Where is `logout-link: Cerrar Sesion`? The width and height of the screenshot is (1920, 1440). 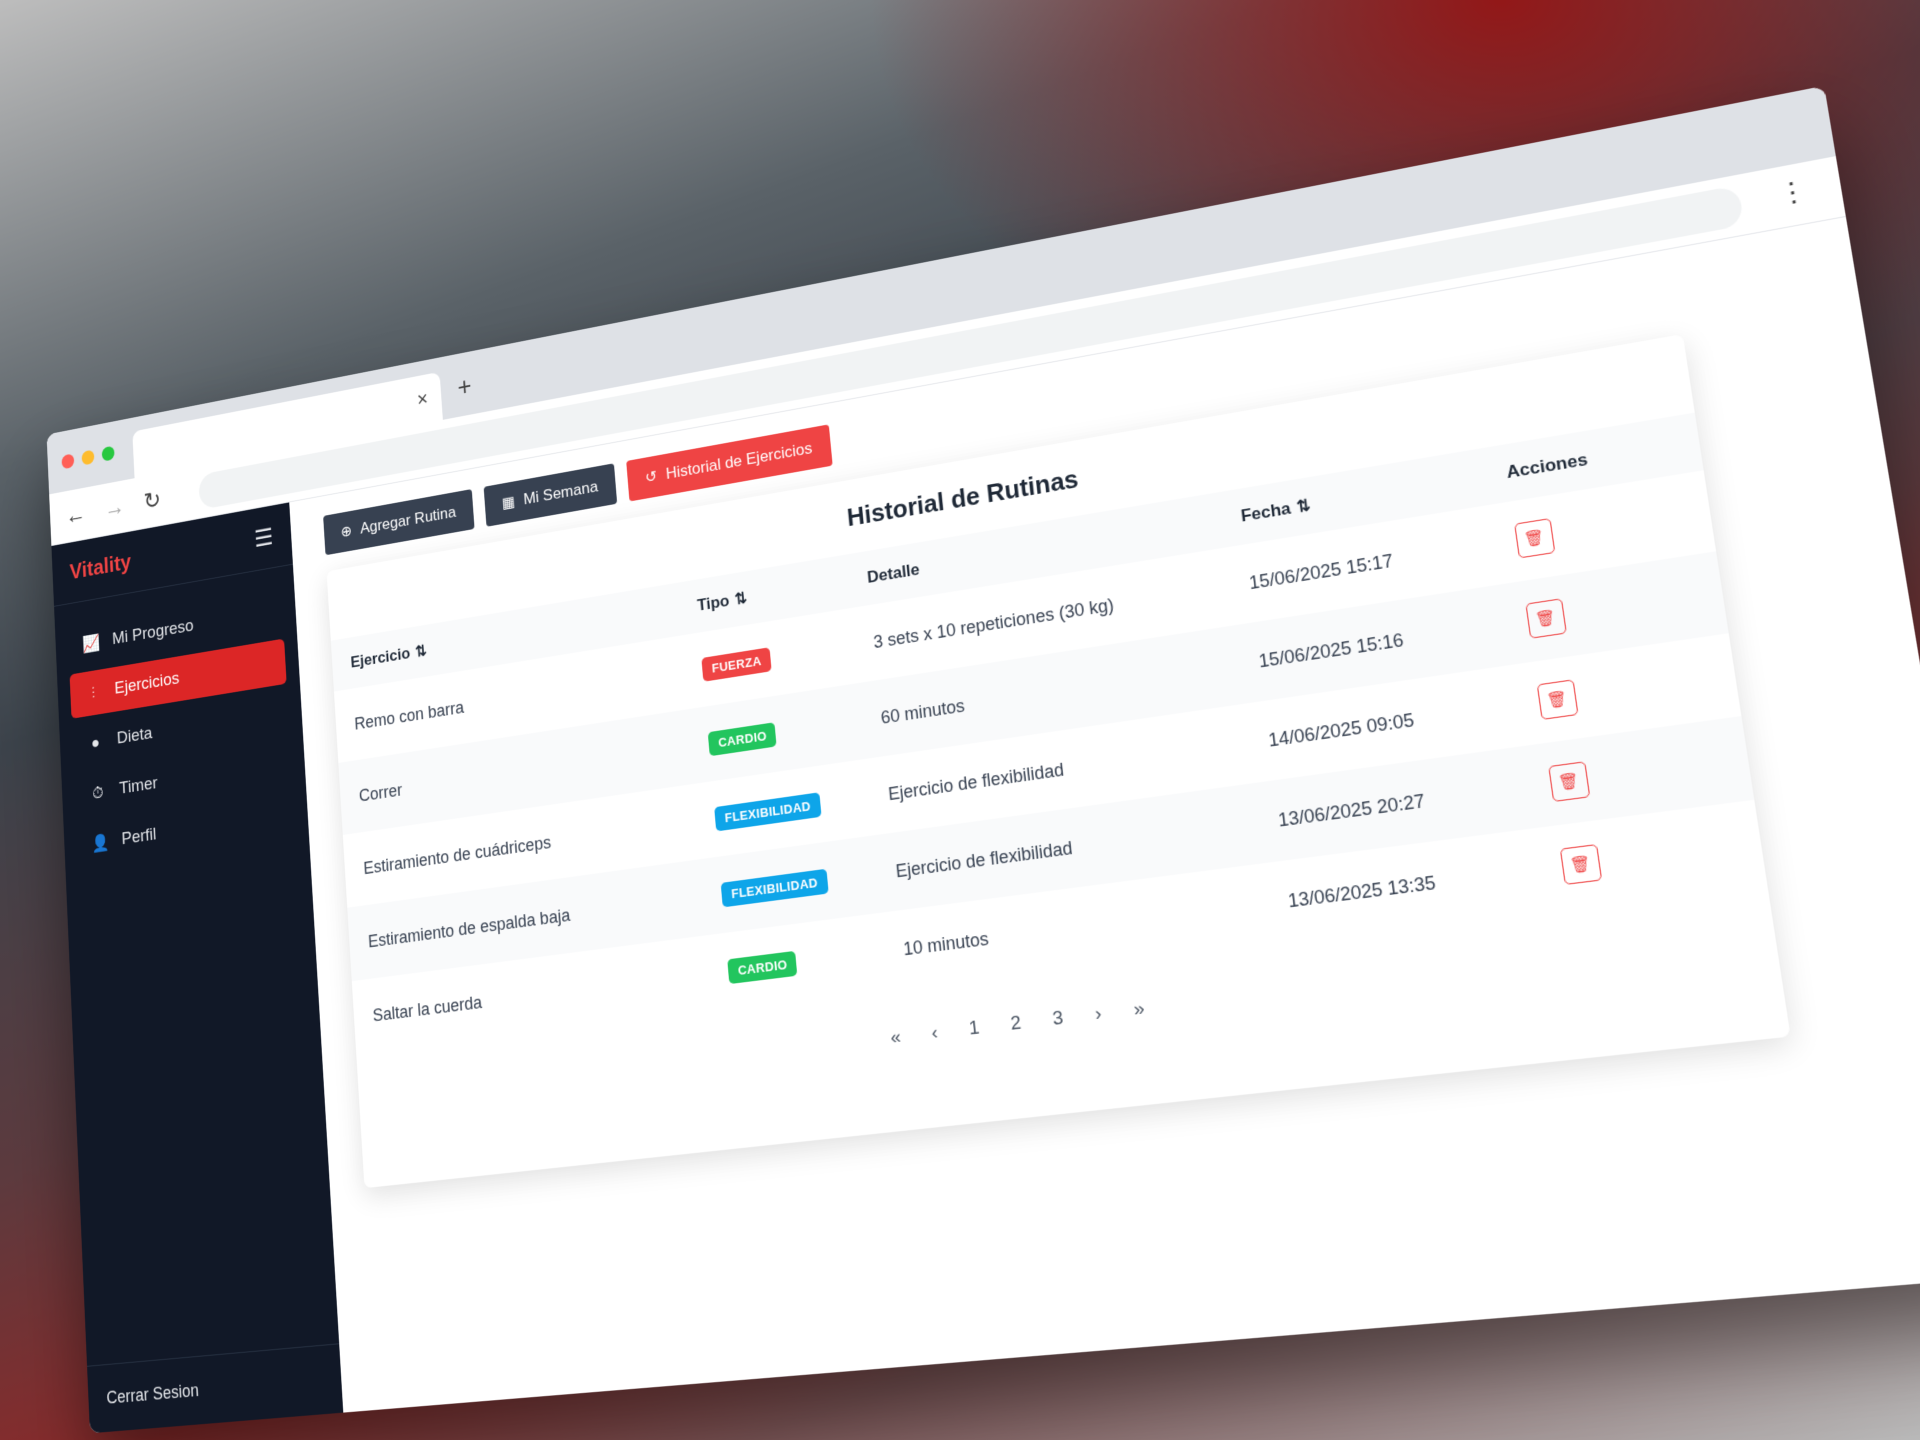 logout-link: Cerrar Sesion is located at coordinates (215, 1388).